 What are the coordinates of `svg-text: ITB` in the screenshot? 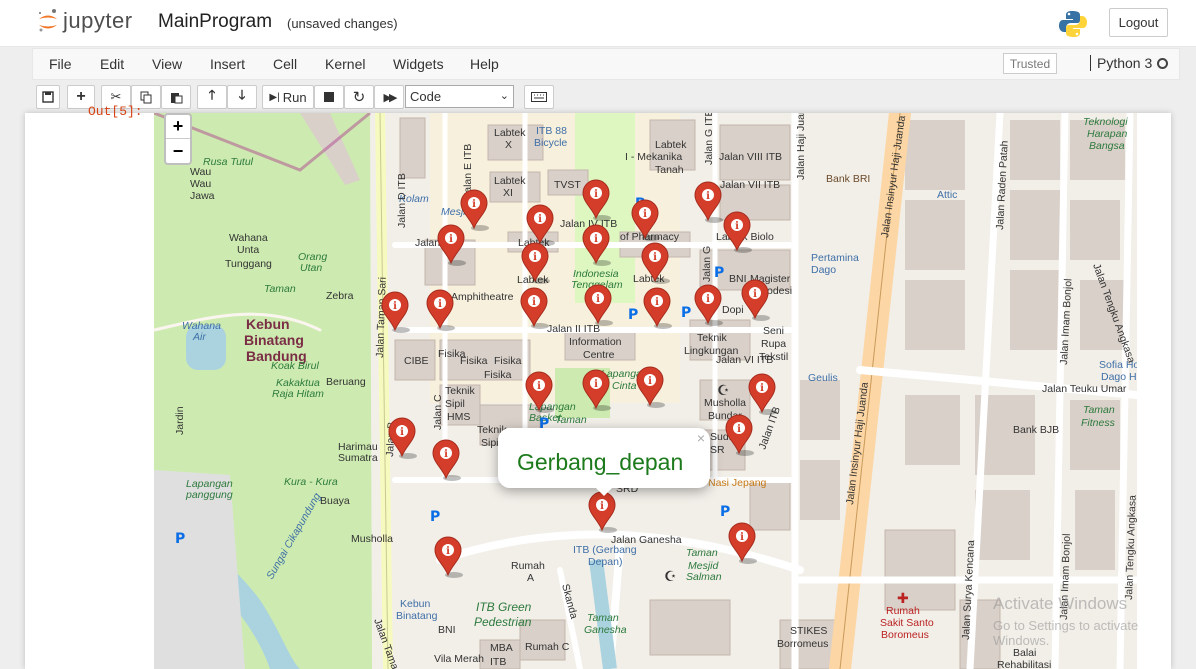 It's located at (498, 662).